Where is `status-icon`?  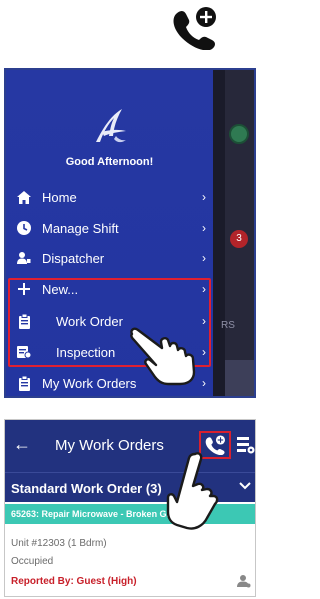
status-icon is located at coordinates (239, 134).